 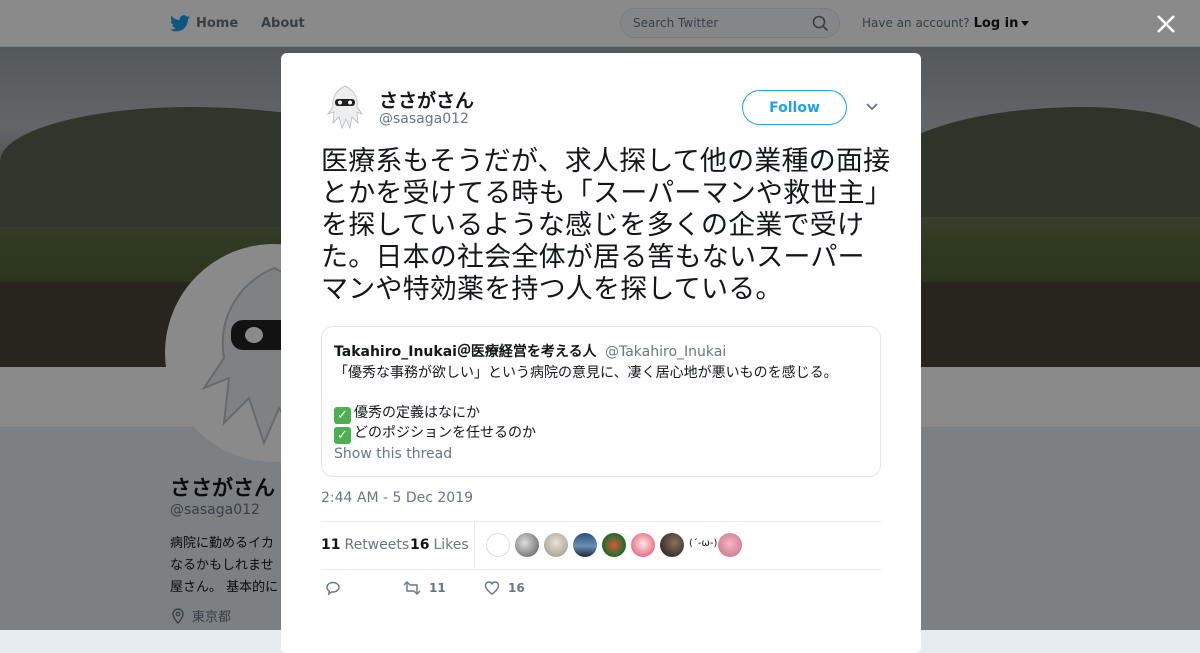 I want to click on quoted-checklist-item: ✓ どのポジションを任せるのか, so click(x=435, y=433).